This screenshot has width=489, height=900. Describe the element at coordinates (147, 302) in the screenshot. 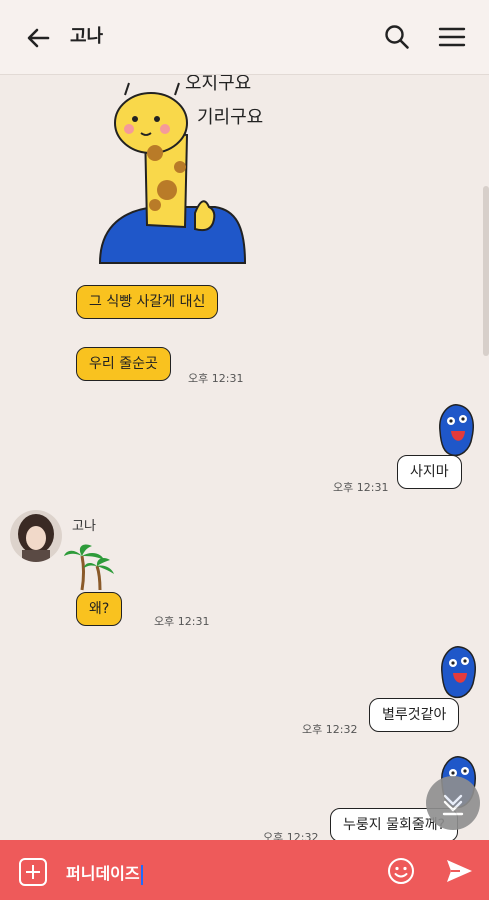

I see `message-bubble: 그 식빵 사갈게 대신` at that location.